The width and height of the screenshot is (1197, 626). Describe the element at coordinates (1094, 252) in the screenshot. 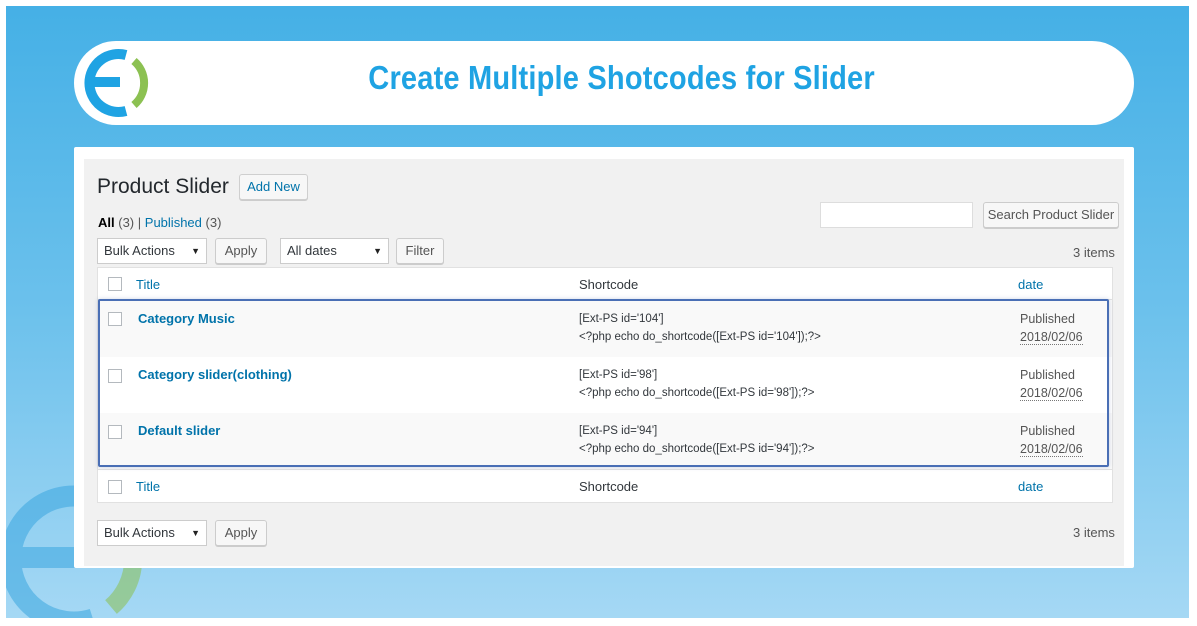

I see `items-count-top: 3 items` at that location.